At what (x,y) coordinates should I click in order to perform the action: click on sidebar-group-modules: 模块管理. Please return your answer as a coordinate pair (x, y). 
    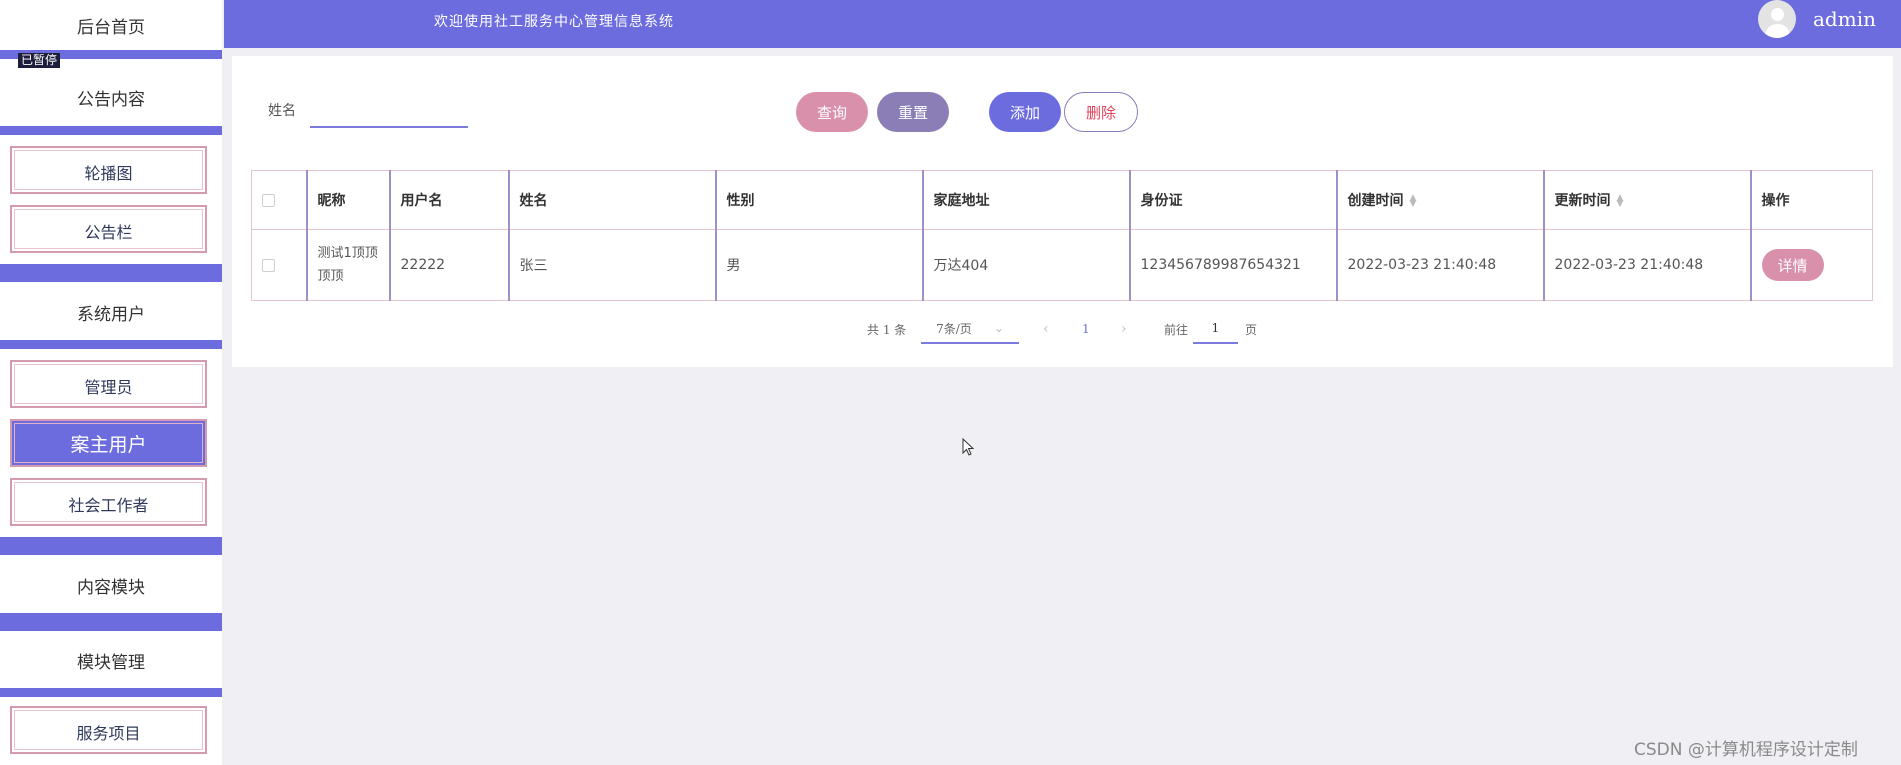
    Looking at the image, I should click on (111, 660).